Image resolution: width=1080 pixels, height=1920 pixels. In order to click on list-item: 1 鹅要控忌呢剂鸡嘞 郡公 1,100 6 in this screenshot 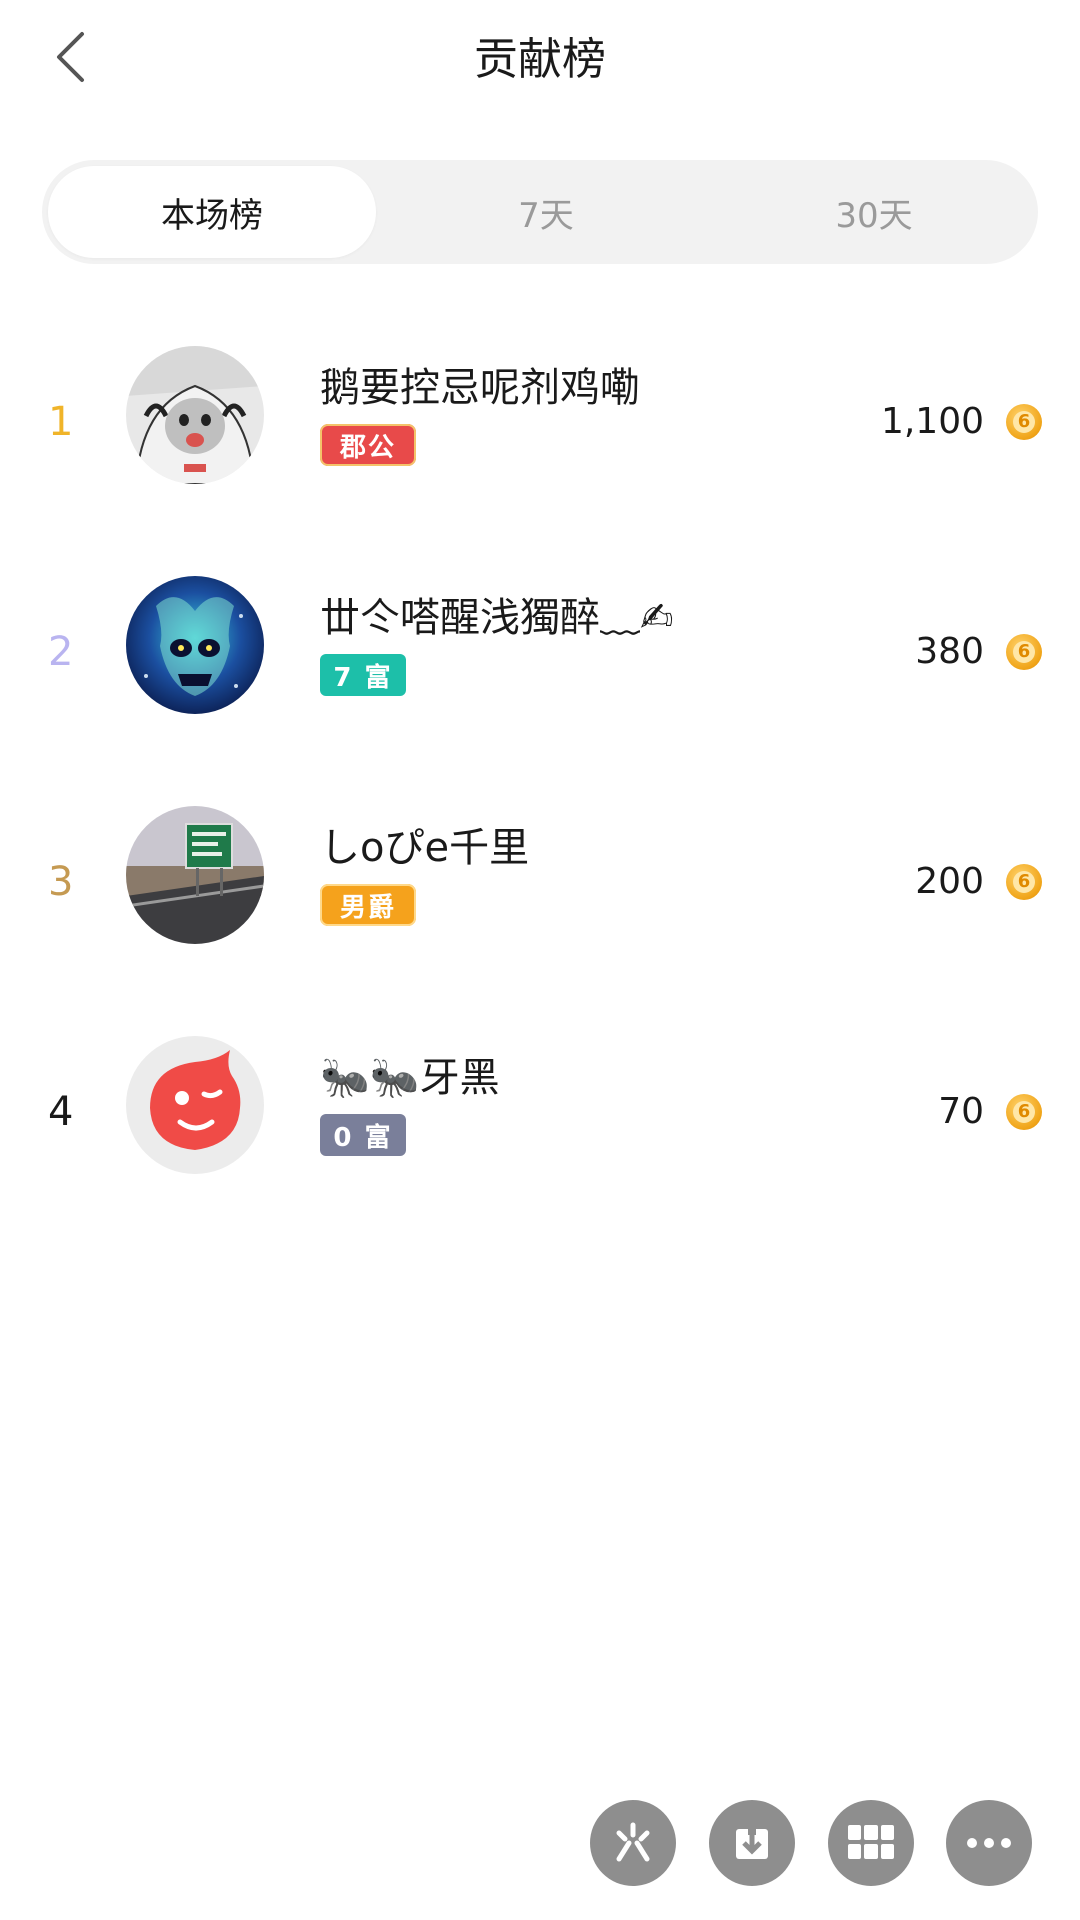, I will do `click(540, 435)`.